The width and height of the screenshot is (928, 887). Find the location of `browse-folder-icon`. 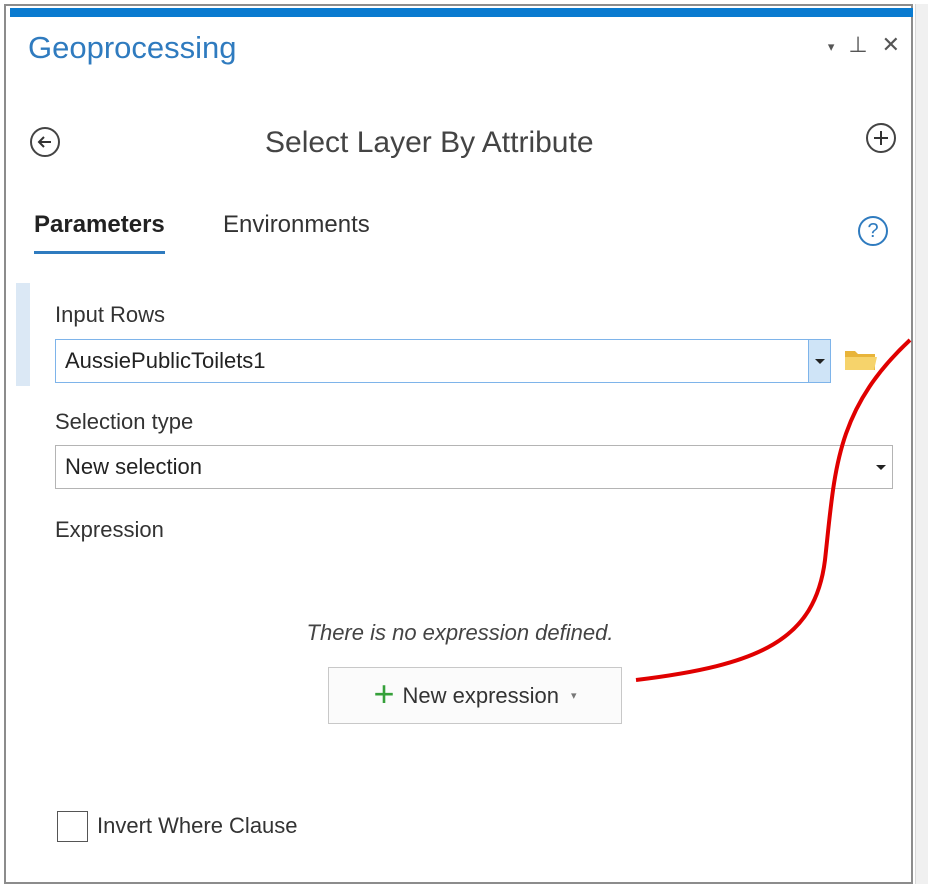

browse-folder-icon is located at coordinates (861, 359).